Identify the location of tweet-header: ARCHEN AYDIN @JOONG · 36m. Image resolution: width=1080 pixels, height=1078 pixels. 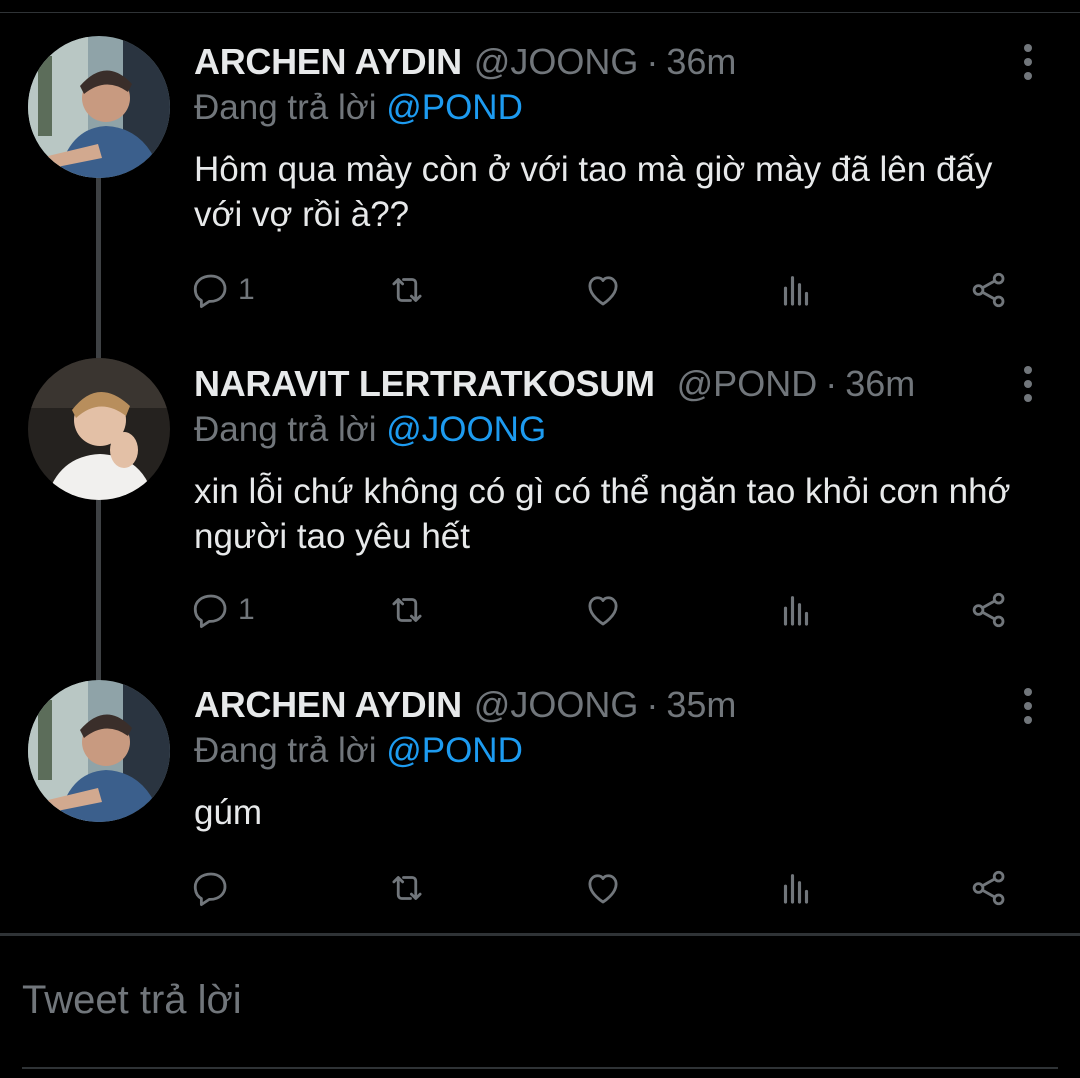
(602, 62).